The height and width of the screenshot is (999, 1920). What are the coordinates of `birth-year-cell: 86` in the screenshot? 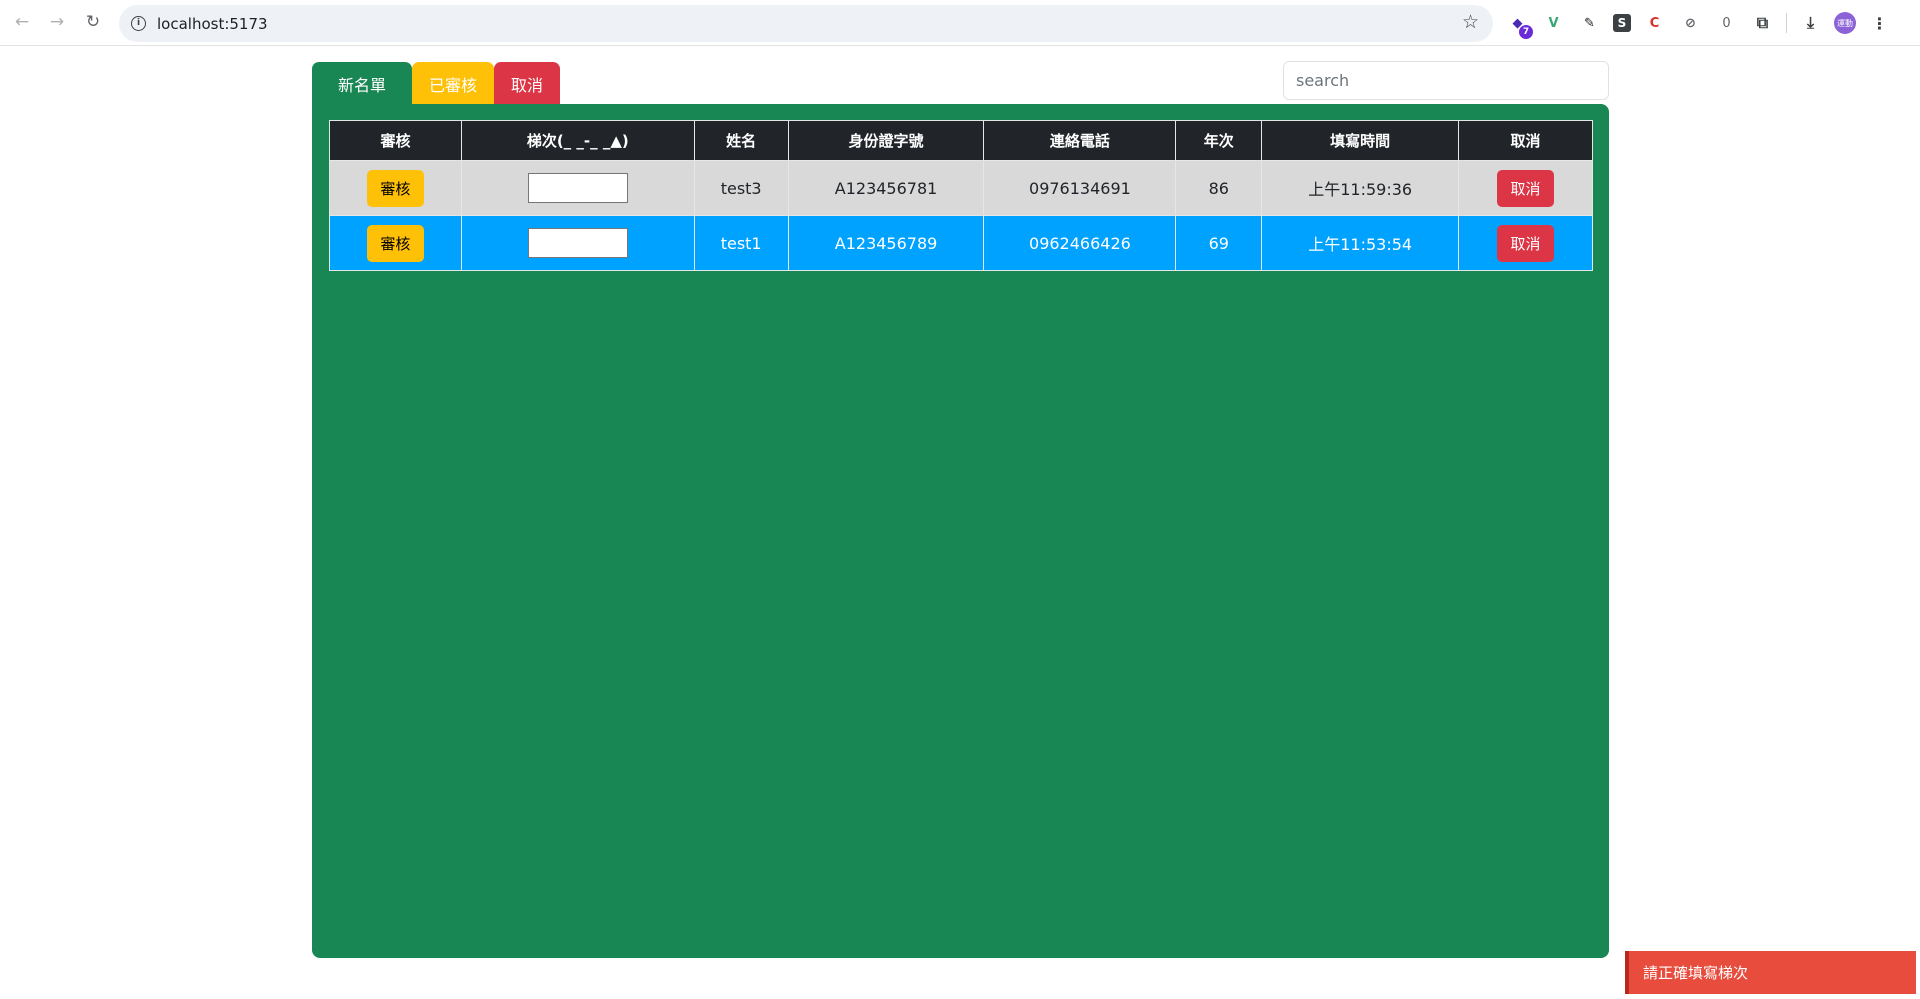 It's located at (1219, 188).